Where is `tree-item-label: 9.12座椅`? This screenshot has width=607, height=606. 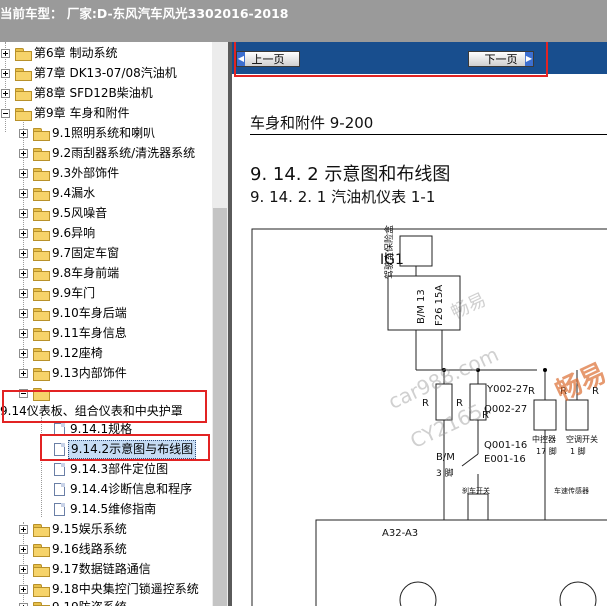 tree-item-label: 9.12座椅 is located at coordinates (77, 353).